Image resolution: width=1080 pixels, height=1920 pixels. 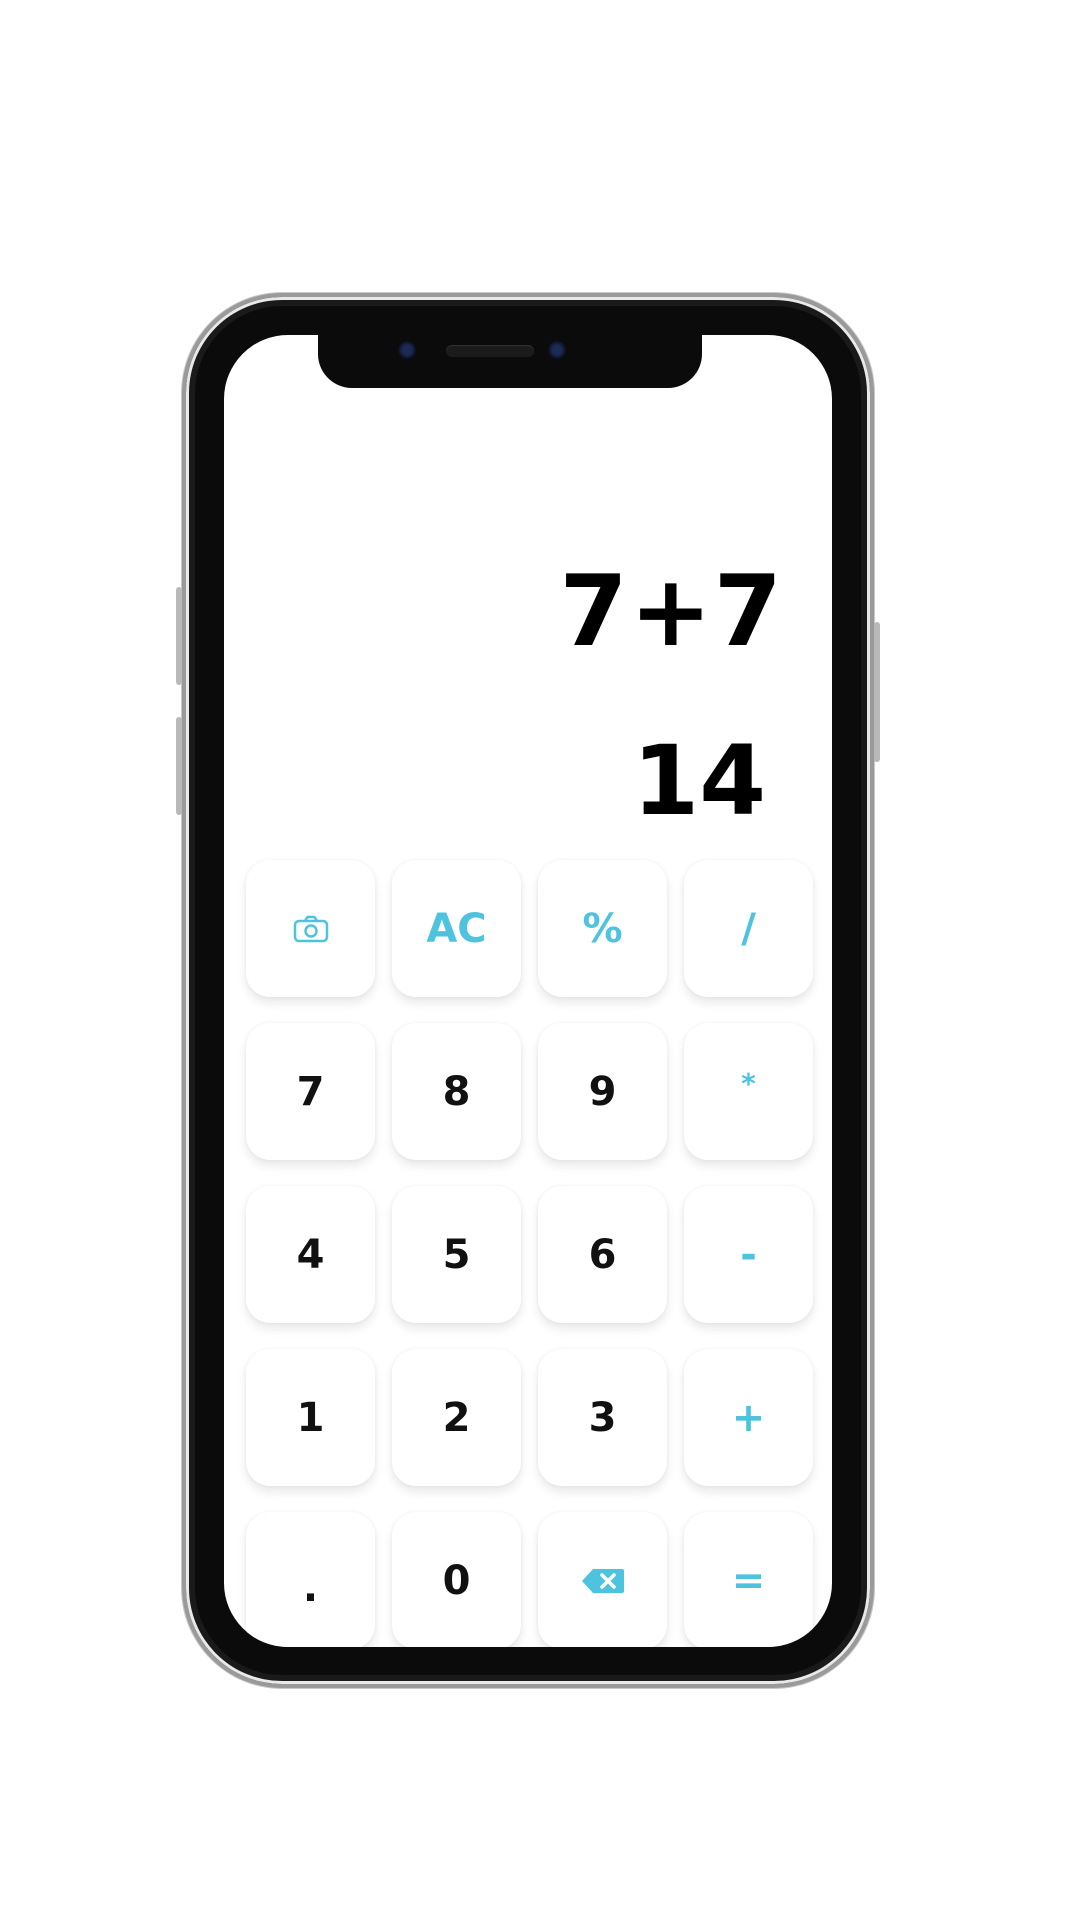 What do you see at coordinates (671, 612) in the screenshot?
I see `expression-display: 7+7` at bounding box center [671, 612].